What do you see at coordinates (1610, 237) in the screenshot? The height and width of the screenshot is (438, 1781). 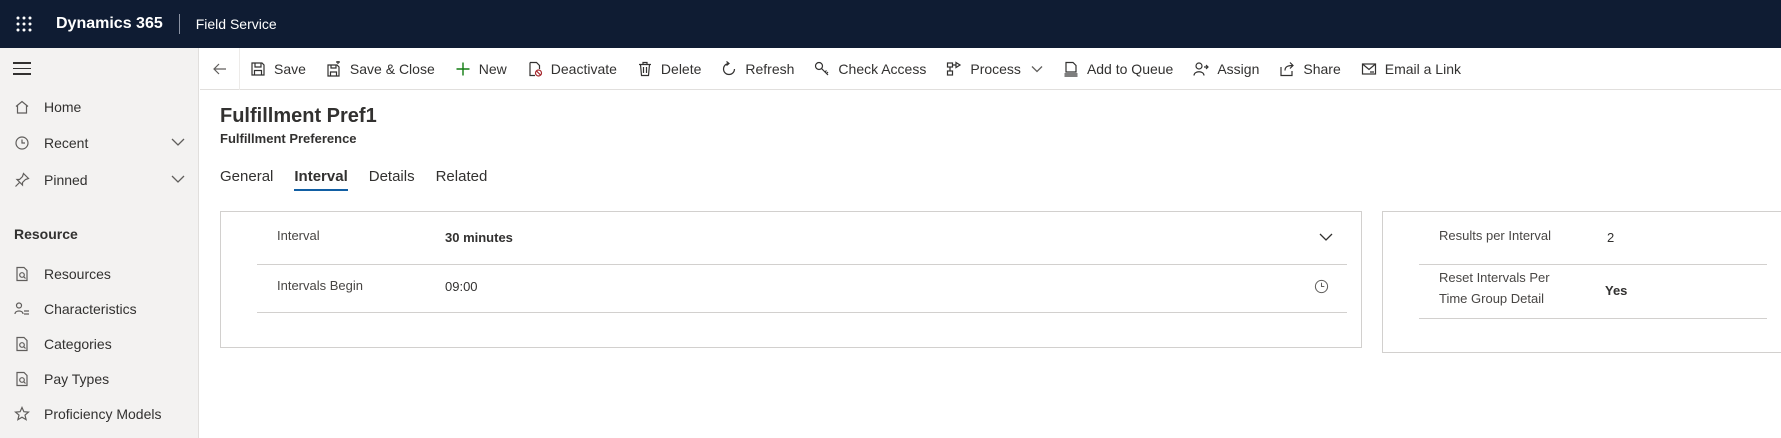 I see `results-per-interval-input: 2` at bounding box center [1610, 237].